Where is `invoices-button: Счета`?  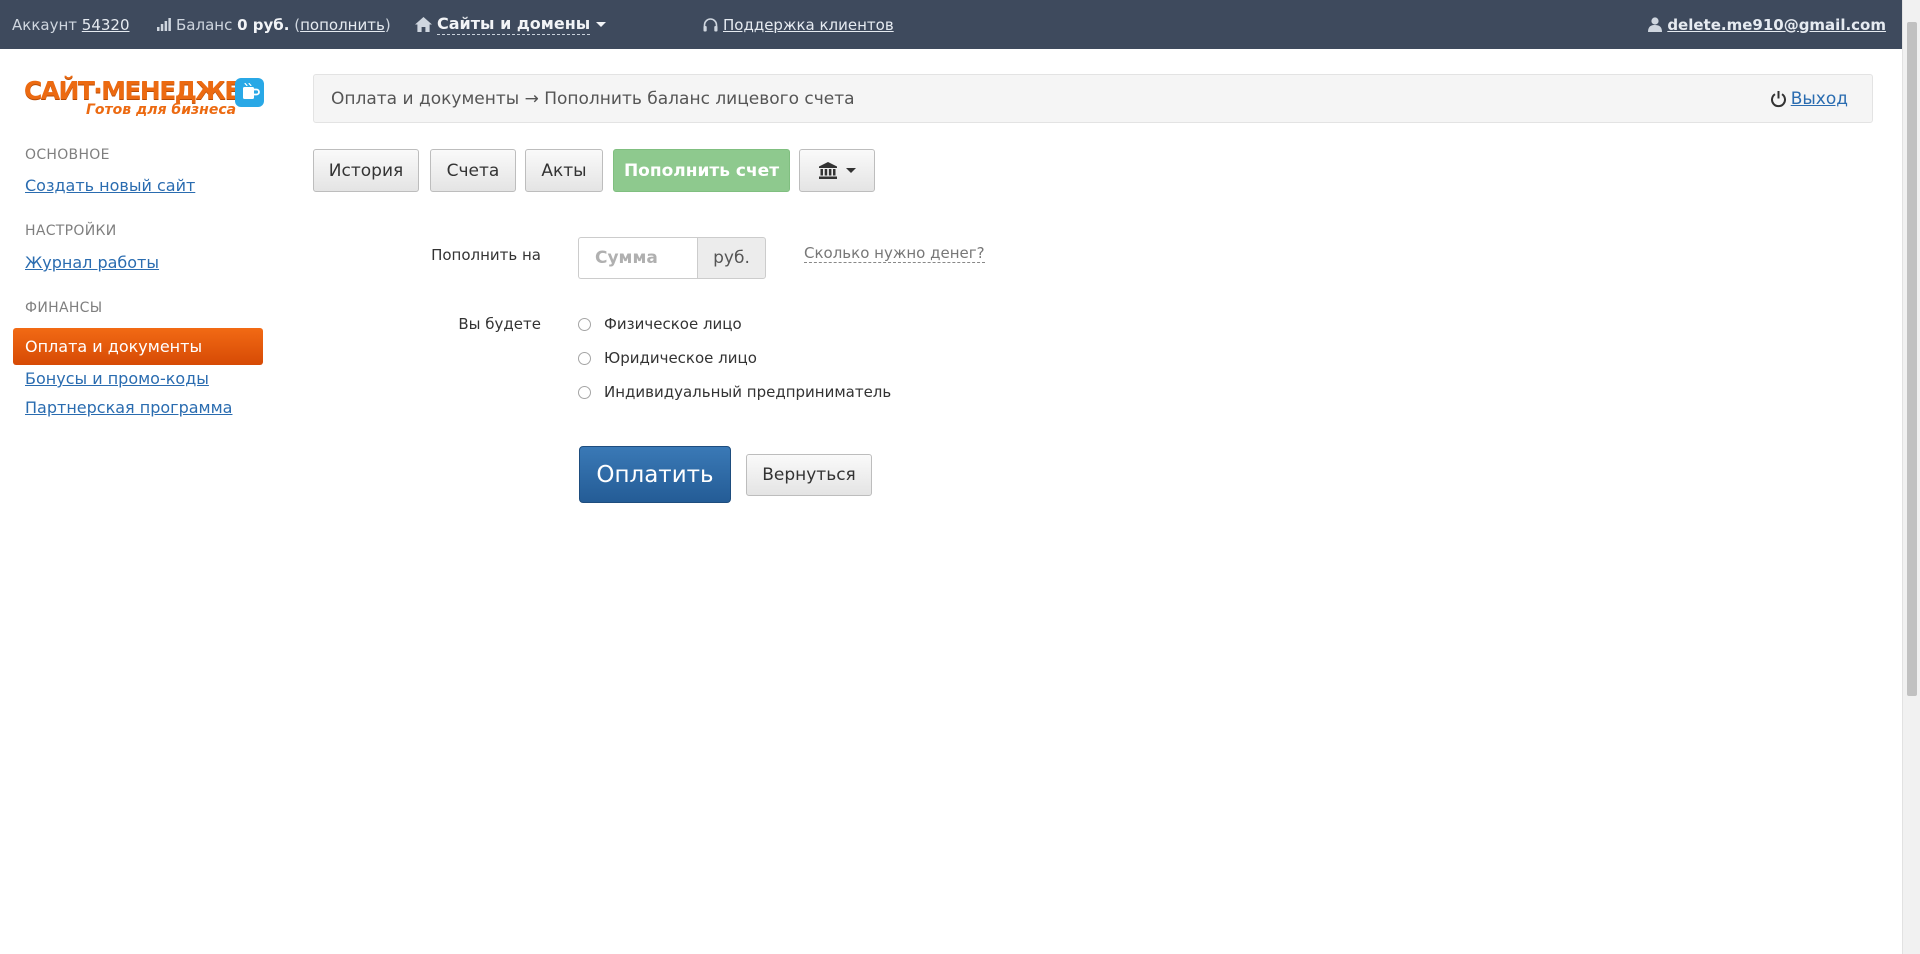
invoices-button: Счета is located at coordinates (473, 170).